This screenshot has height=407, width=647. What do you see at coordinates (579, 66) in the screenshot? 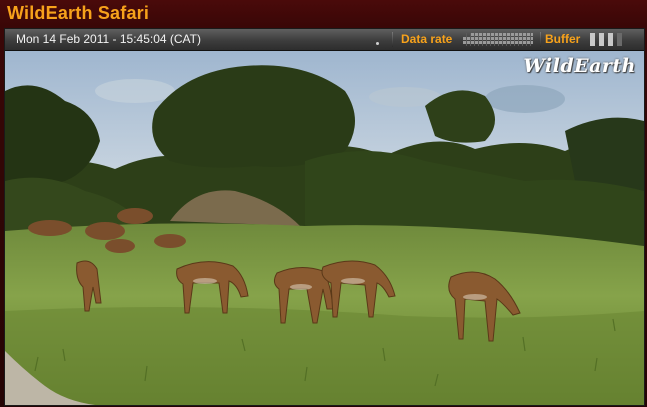
I see `wildearth-logo: WildEarth` at bounding box center [579, 66].